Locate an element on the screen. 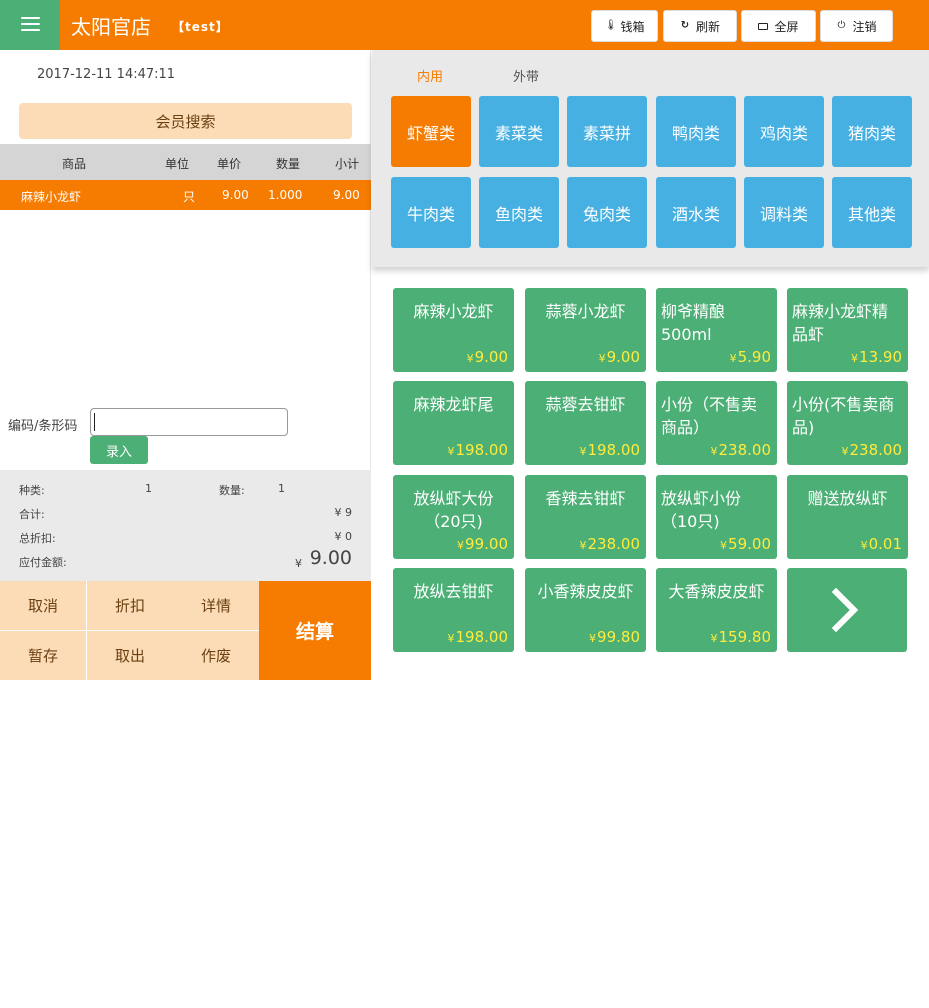  refresh-label: 刷新 is located at coordinates (707, 26).